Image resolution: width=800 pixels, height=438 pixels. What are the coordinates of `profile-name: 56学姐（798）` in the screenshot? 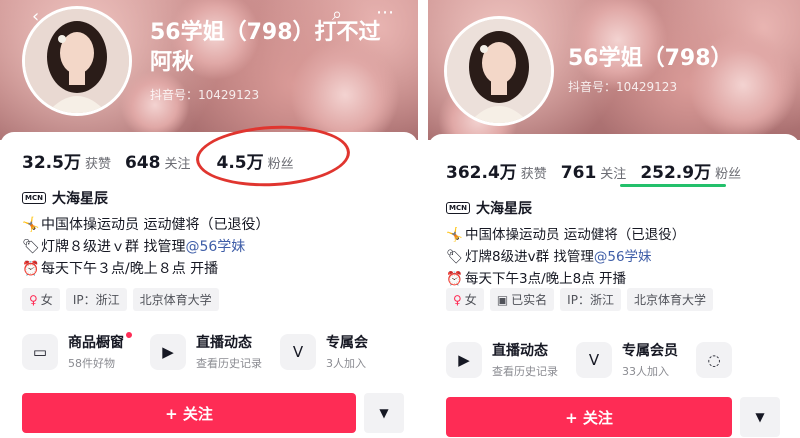 It's located at (650, 58).